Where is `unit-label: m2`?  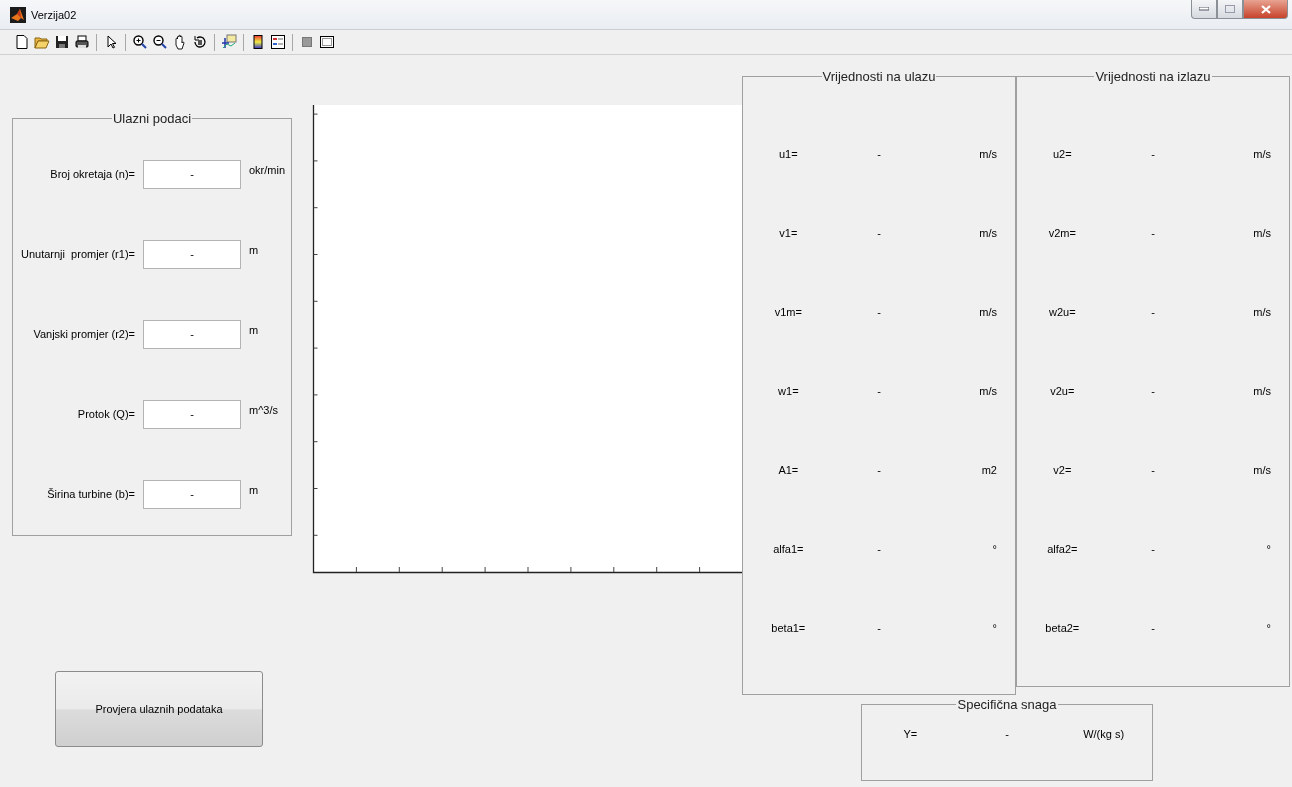
unit-label: m2 is located at coordinates (989, 469).